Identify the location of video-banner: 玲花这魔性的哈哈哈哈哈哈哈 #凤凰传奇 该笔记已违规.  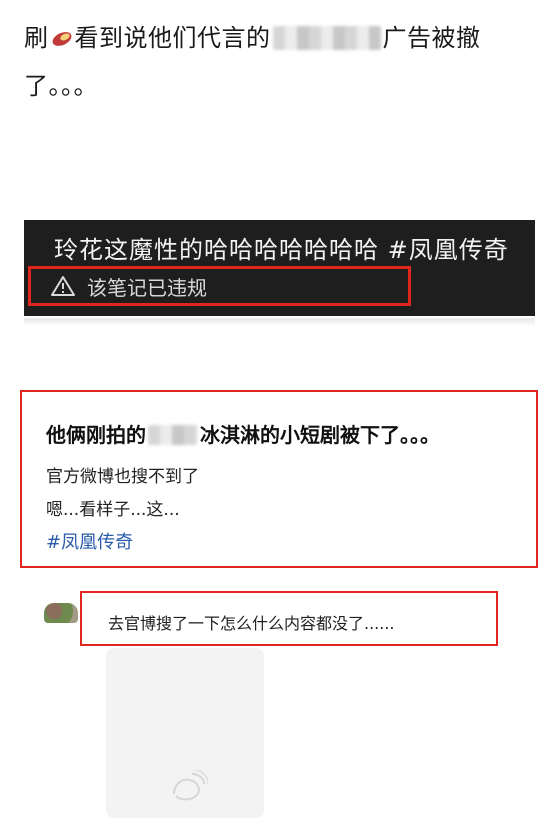
(279, 268).